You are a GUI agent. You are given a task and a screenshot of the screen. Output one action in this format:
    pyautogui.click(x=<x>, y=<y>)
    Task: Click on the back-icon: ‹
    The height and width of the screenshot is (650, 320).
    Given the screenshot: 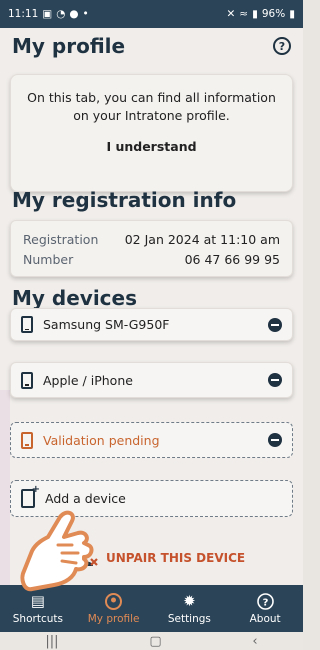 What is the action you would take?
    pyautogui.click(x=254, y=641)
    